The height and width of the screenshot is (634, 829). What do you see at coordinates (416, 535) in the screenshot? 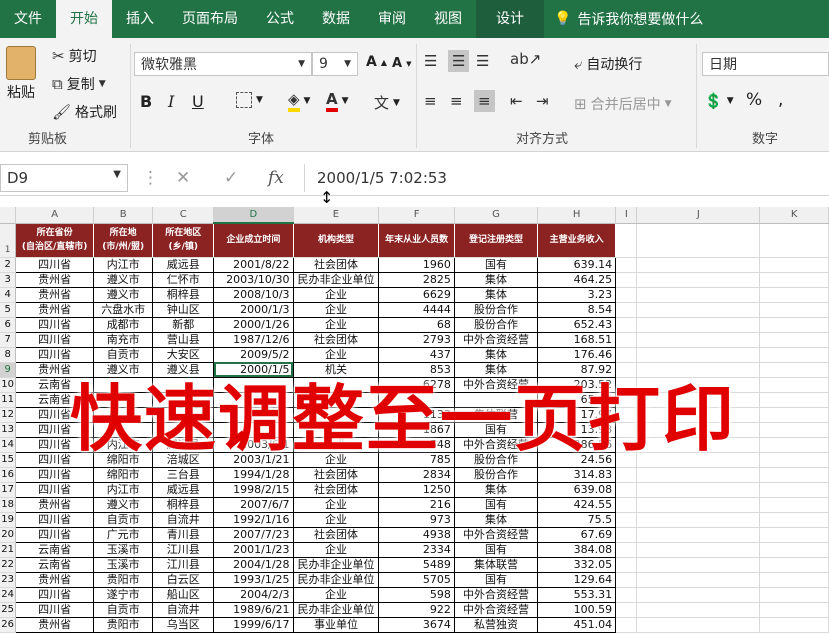
I see `table-cell: 4938` at bounding box center [416, 535].